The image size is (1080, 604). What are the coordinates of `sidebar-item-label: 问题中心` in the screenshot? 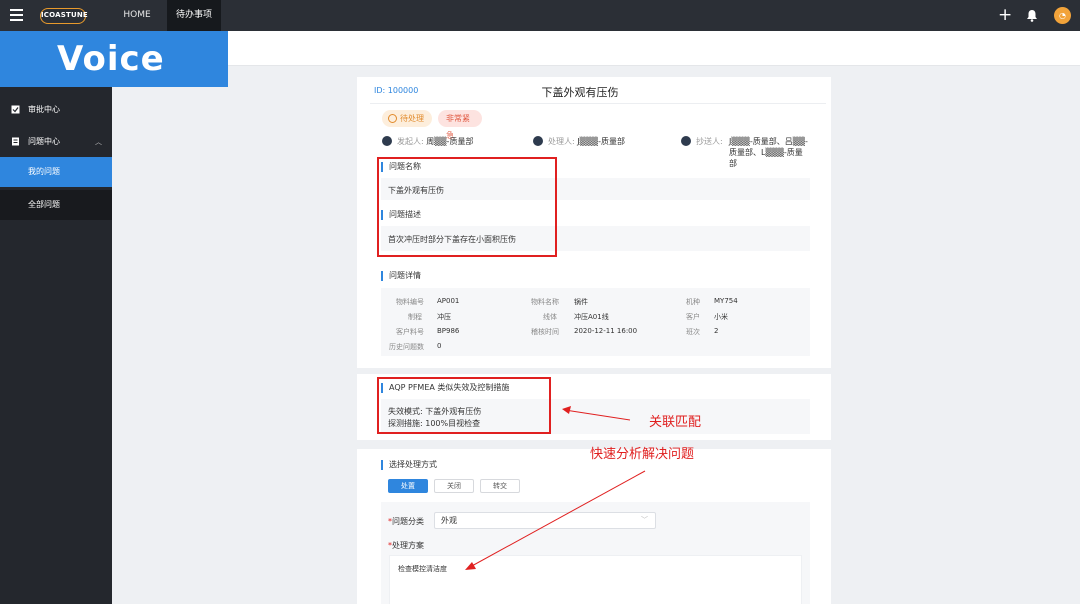 It's located at (44, 141).